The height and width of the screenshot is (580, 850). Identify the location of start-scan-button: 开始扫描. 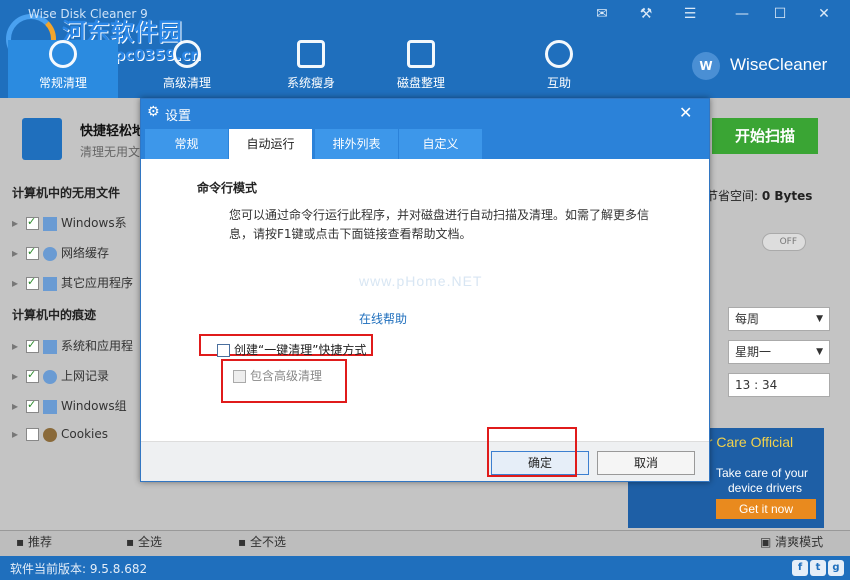
(765, 136).